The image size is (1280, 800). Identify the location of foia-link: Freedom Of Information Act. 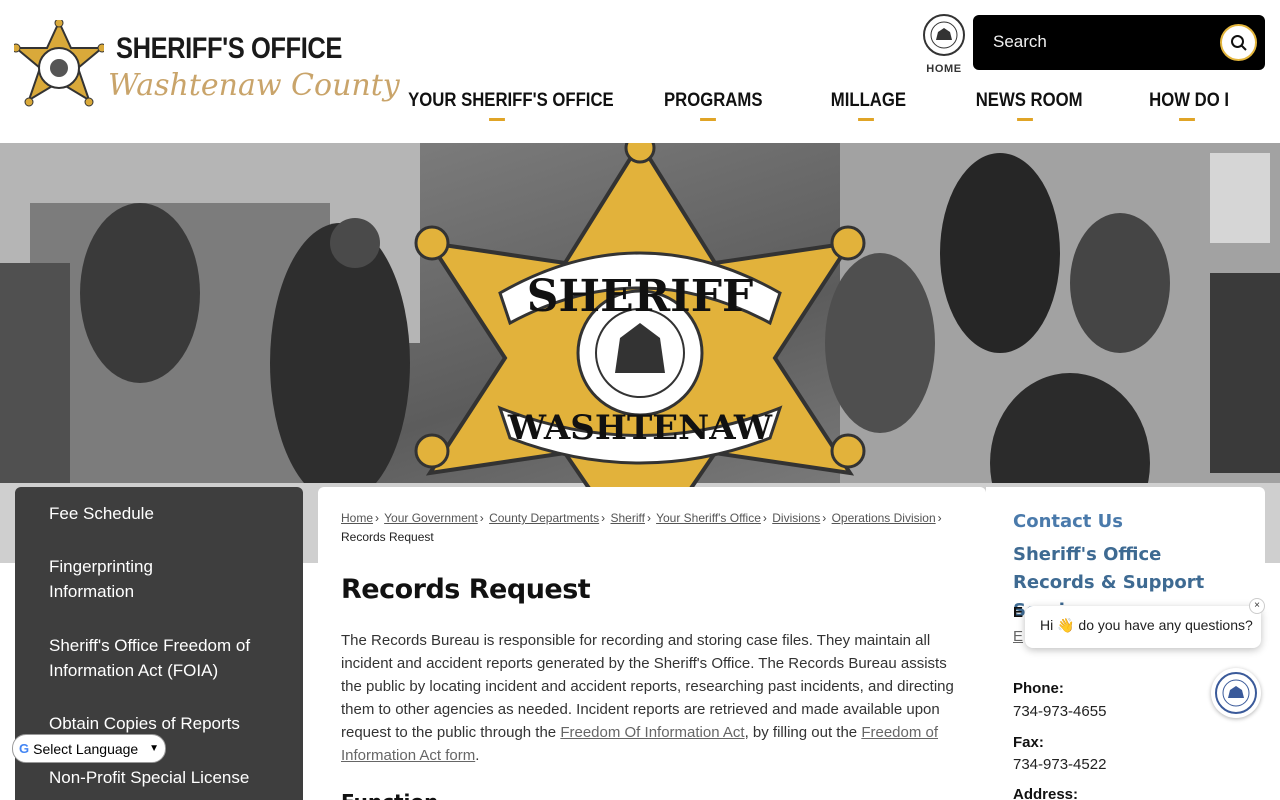
(652, 732).